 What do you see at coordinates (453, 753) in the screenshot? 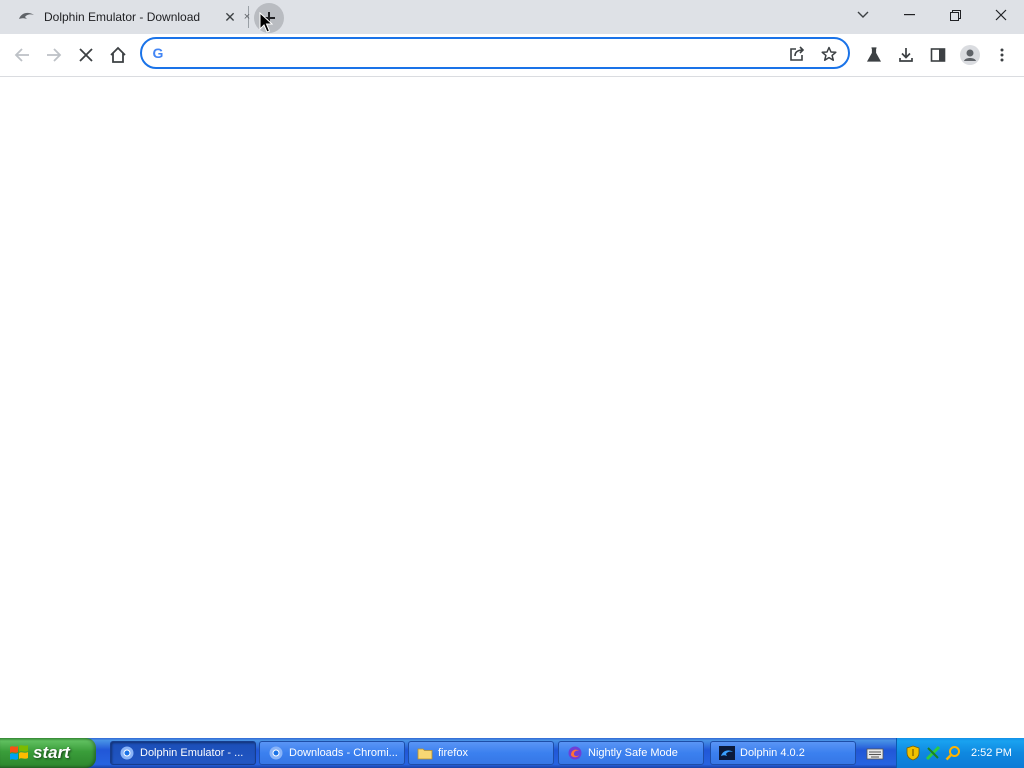
I see `taskbar-button-label: firefox` at bounding box center [453, 753].